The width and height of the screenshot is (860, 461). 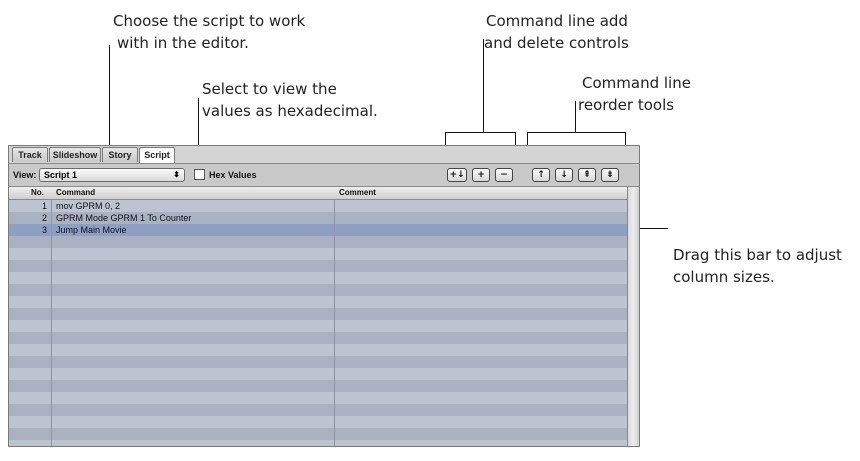 What do you see at coordinates (176, 174) in the screenshot?
I see `popup-arrows-icon: ⬍` at bounding box center [176, 174].